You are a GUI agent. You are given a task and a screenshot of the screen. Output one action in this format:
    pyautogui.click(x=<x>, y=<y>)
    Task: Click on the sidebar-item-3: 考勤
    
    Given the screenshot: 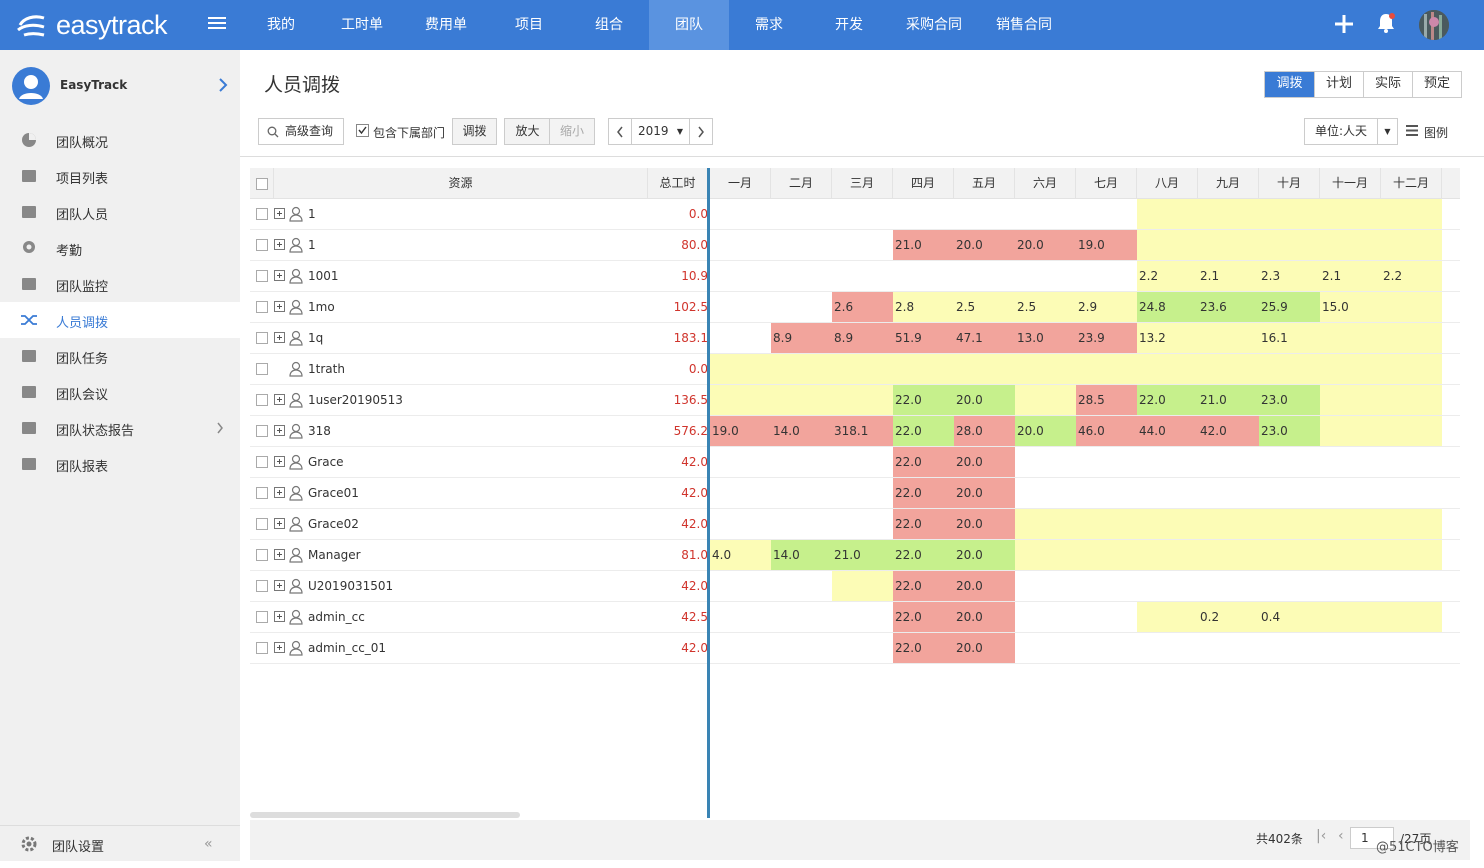 What is the action you would take?
    pyautogui.click(x=120, y=248)
    